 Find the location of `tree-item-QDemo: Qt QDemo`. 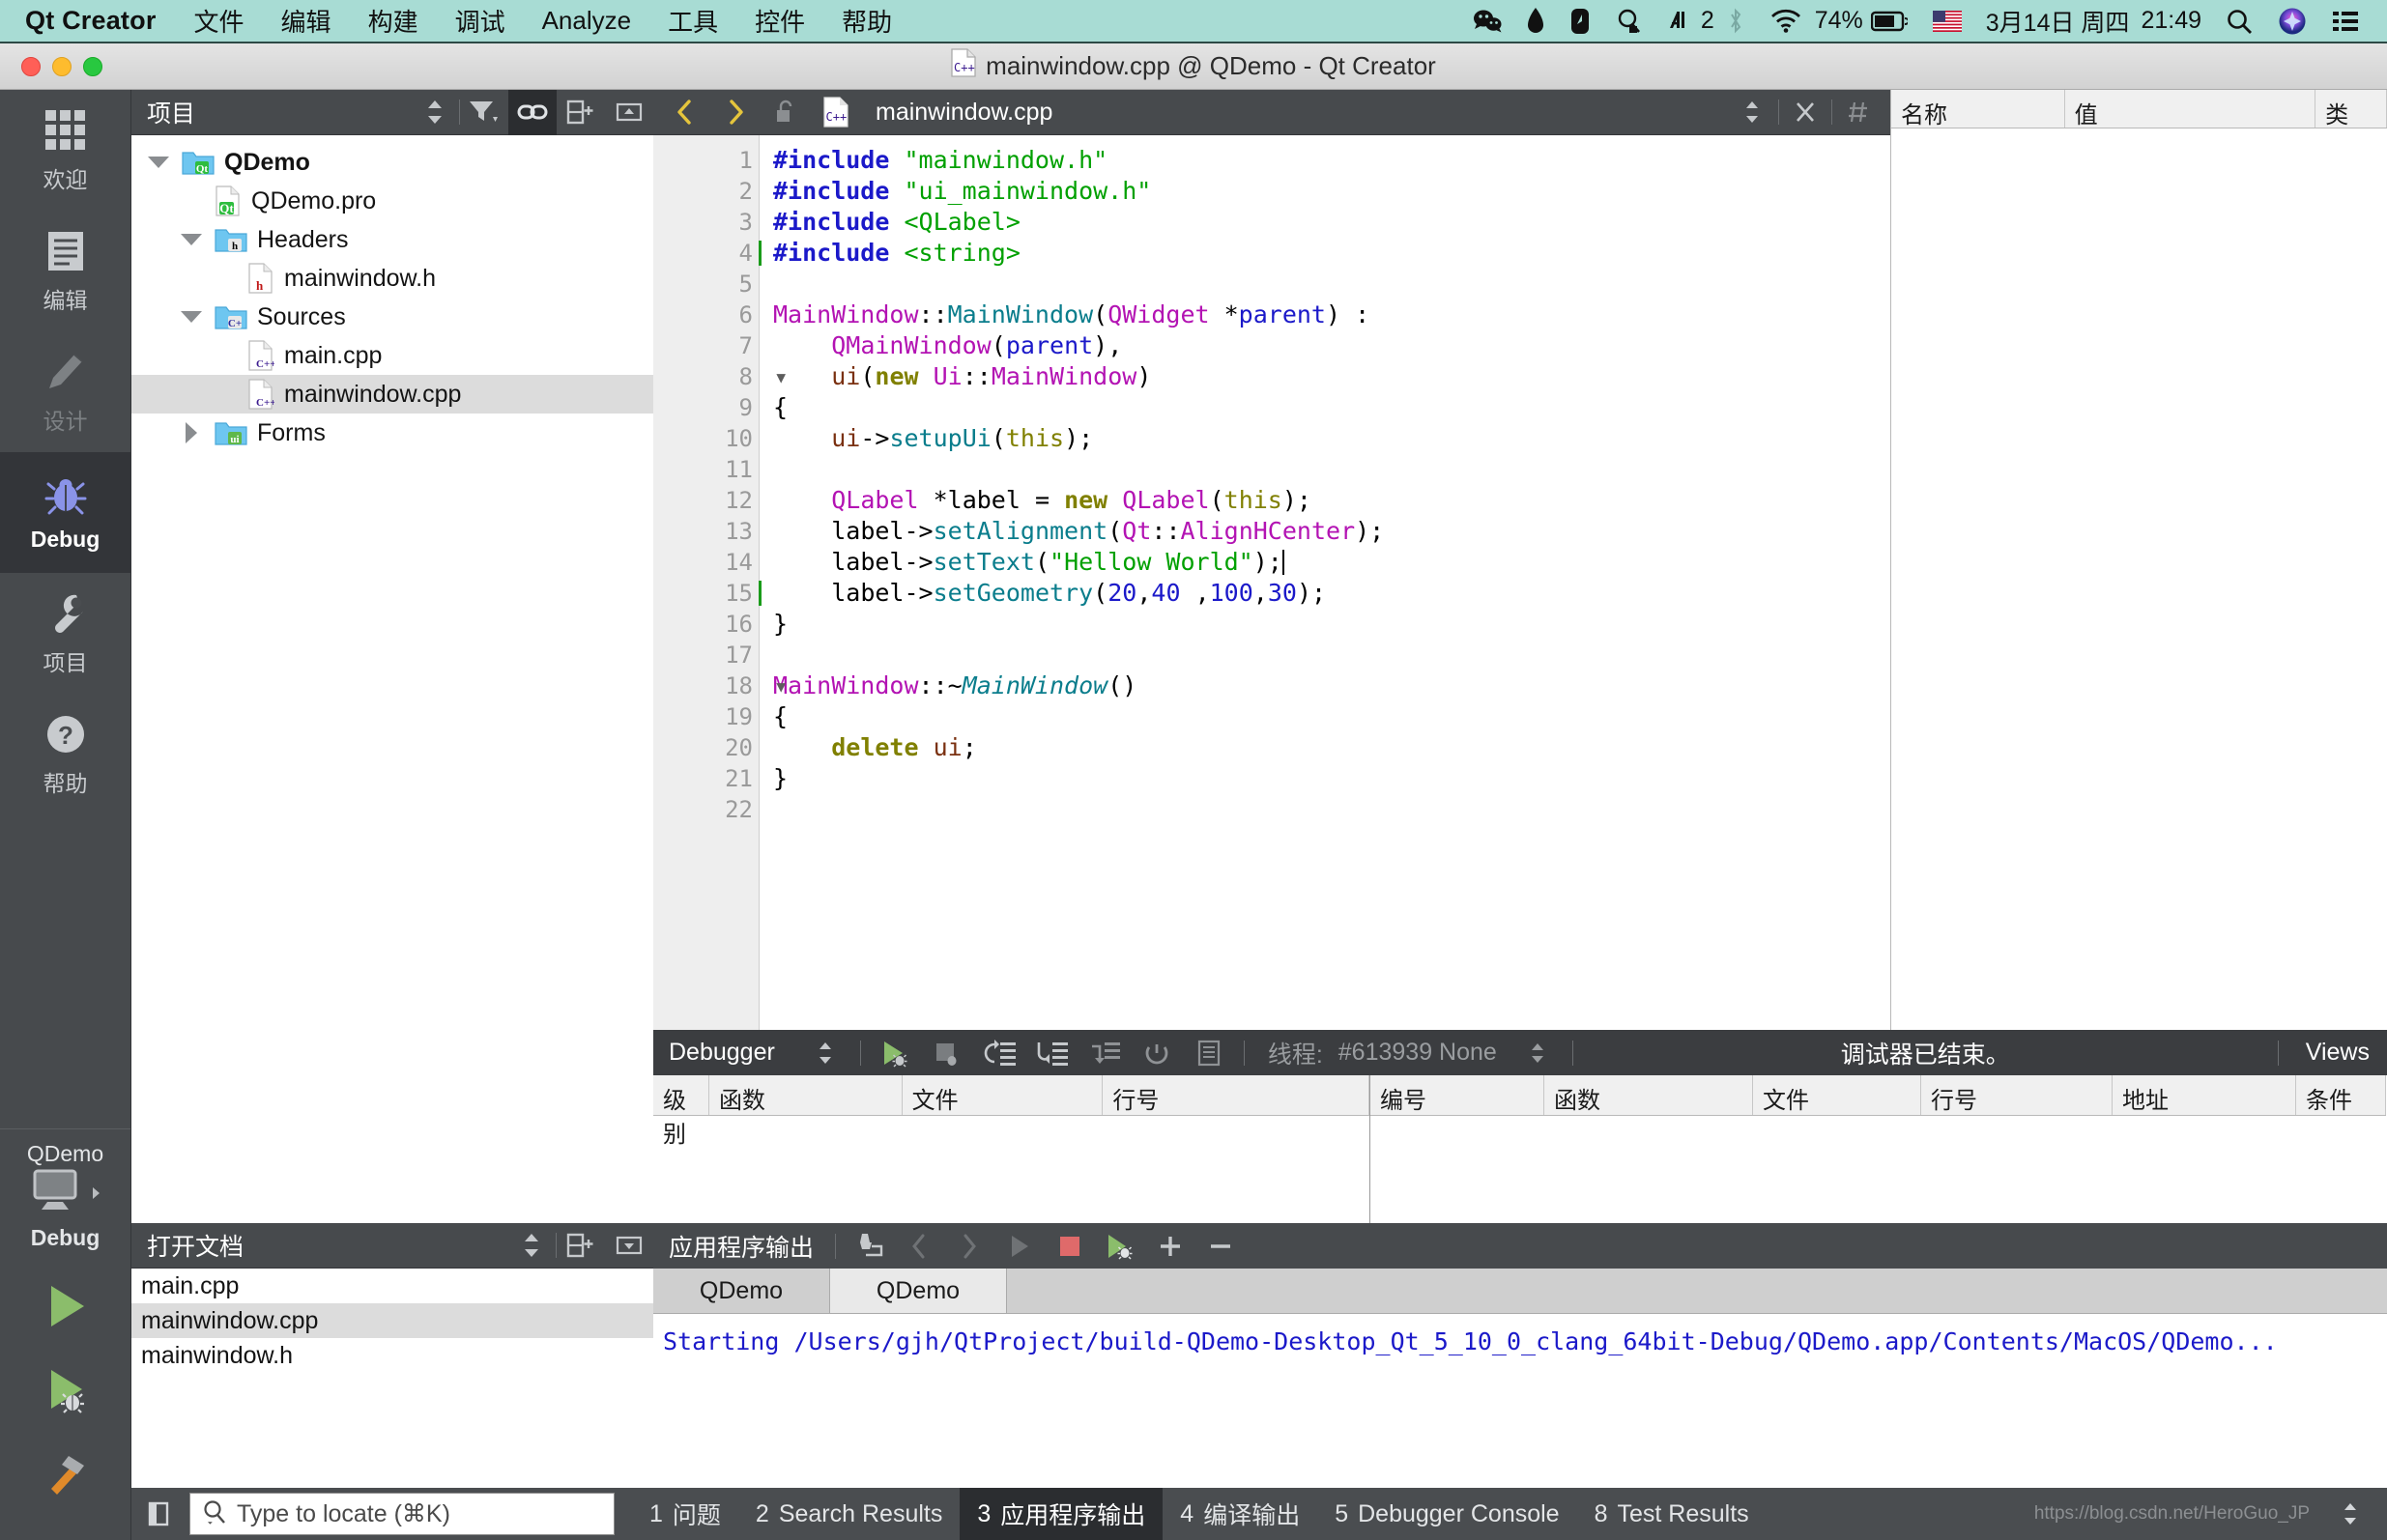

tree-item-QDemo: Qt QDemo is located at coordinates (392, 162).